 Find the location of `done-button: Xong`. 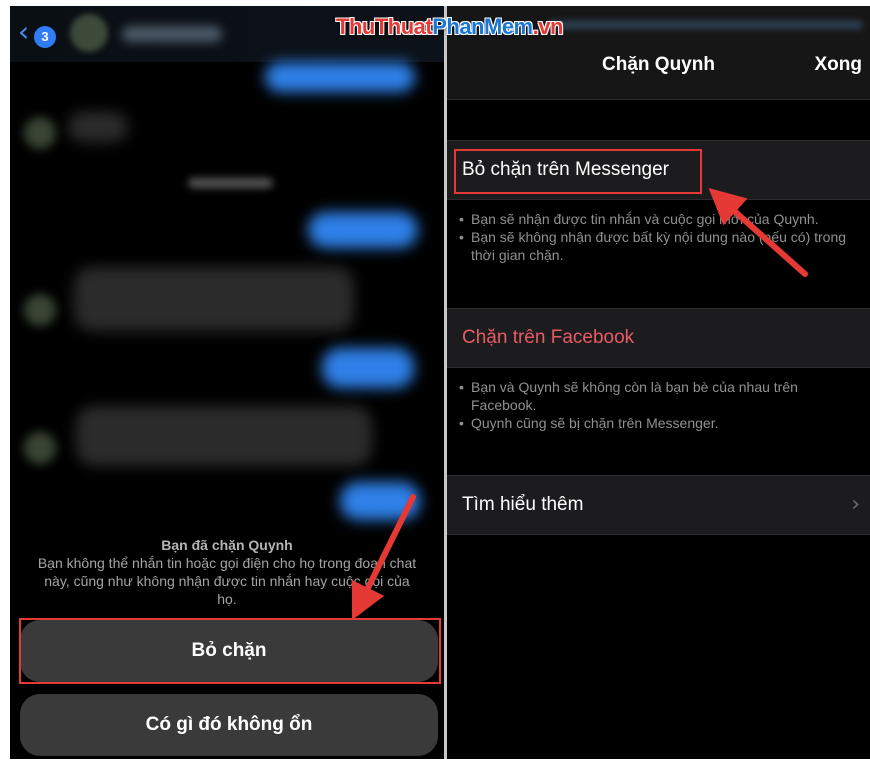

done-button: Xong is located at coordinates (839, 65).